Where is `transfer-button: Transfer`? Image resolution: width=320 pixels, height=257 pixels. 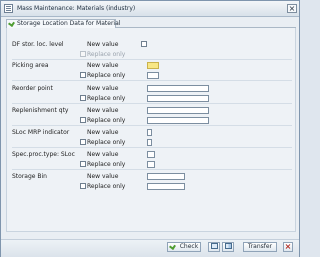 transfer-button: Transfer is located at coordinates (260, 247).